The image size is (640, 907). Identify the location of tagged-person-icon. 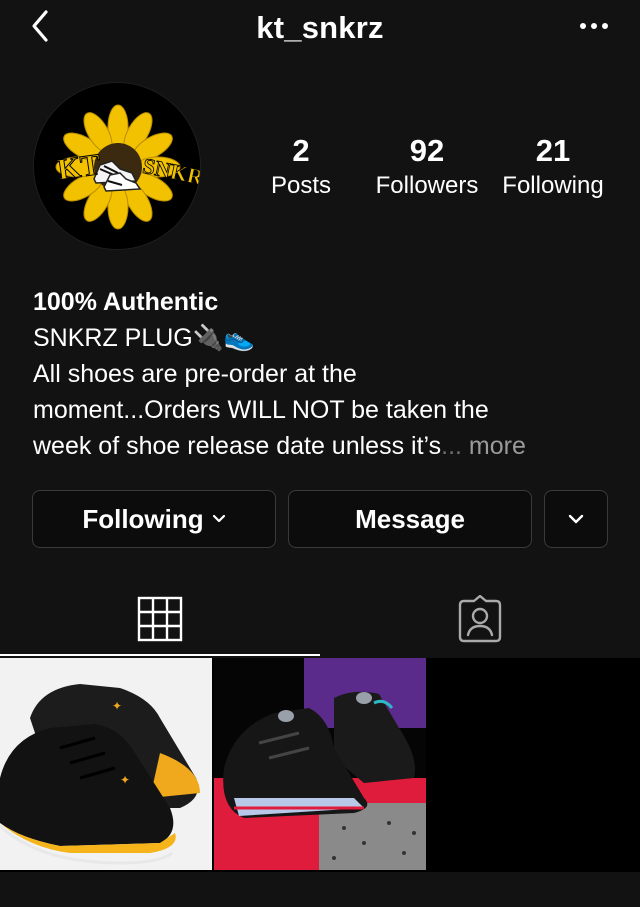
(480, 619).